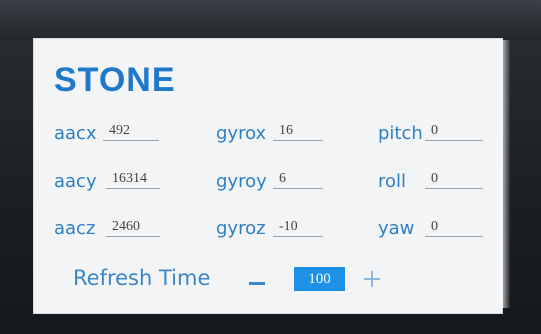 This screenshot has height=334, width=541. I want to click on gyroy-value: 6, so click(298, 179).